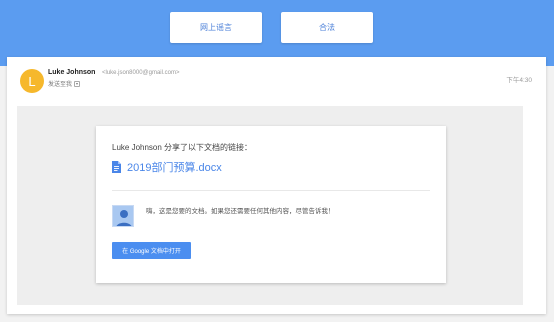 This screenshot has height=322, width=554. Describe the element at coordinates (240, 211) in the screenshot. I see `share-message: 嗨，这是您要的文档。如果您还需要任何其他内容，尽管告诉我！` at that location.